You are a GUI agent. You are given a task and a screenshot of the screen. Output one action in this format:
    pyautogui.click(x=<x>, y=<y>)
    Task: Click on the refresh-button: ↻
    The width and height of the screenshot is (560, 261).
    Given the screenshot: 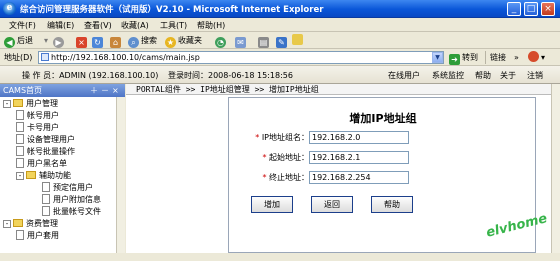 What is the action you would take?
    pyautogui.click(x=98, y=41)
    